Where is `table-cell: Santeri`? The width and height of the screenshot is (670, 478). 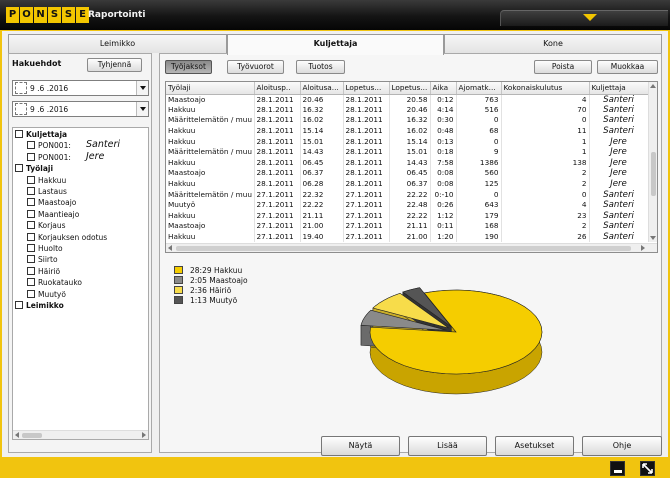 table-cell: Santeri is located at coordinates (619, 237).